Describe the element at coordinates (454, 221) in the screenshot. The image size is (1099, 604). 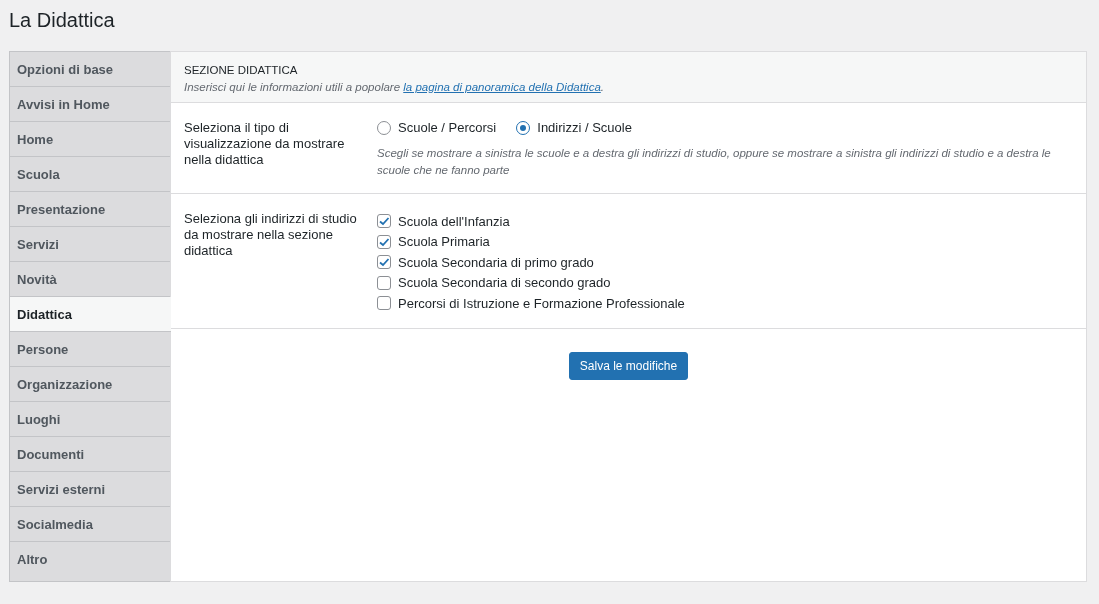
I see `checkbox-label: Scuola dell'Infanzia` at that location.